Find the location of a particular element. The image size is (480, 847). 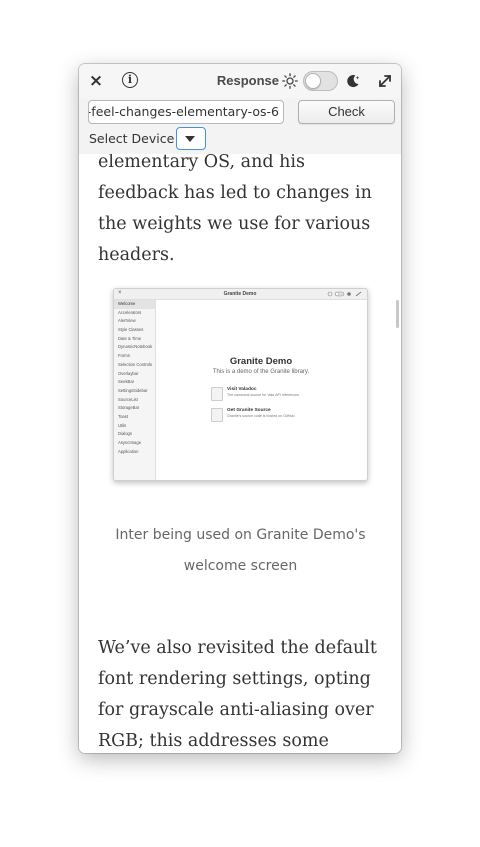

figure-sidebar-item: Accelerators is located at coordinates (130, 312).